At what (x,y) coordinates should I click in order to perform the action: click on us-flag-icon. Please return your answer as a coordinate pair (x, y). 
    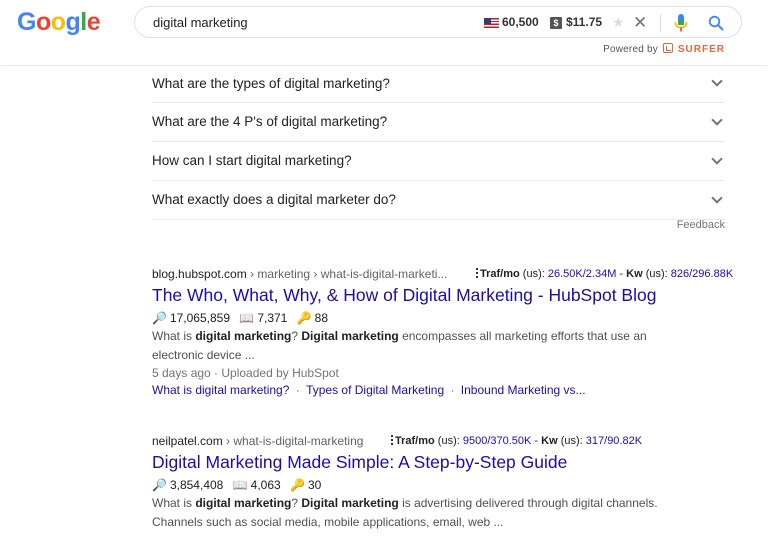
    Looking at the image, I should click on (491, 23).